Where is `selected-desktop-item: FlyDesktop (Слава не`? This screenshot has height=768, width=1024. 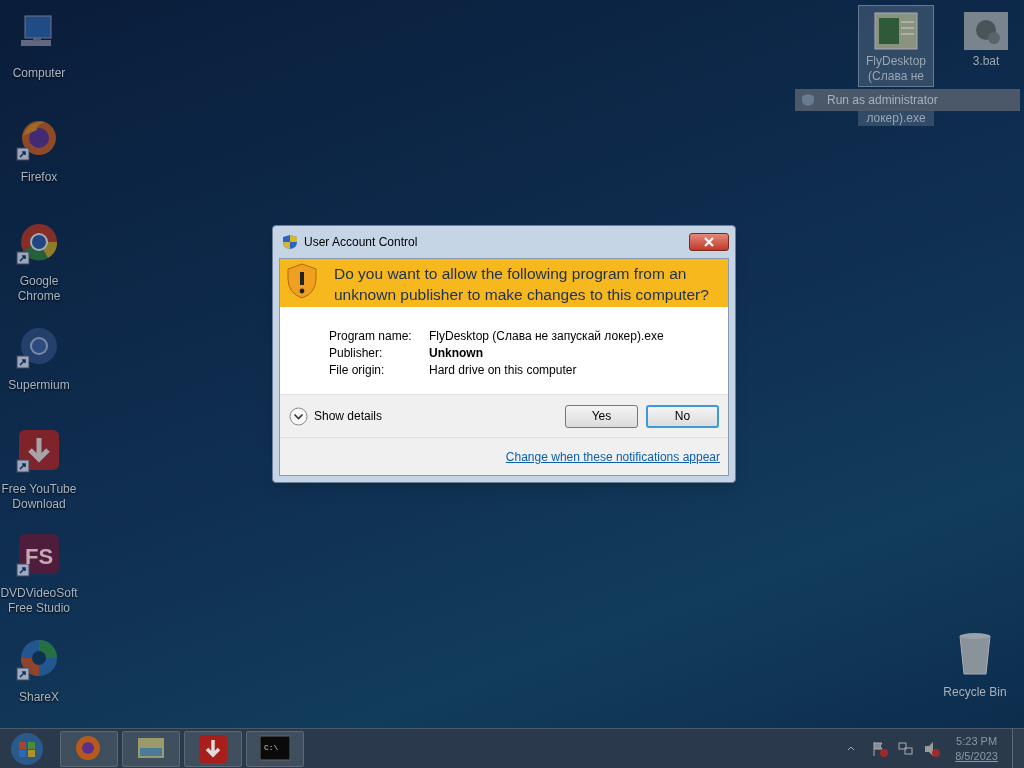
selected-desktop-item: FlyDesktop (Слава не is located at coordinates (896, 46).